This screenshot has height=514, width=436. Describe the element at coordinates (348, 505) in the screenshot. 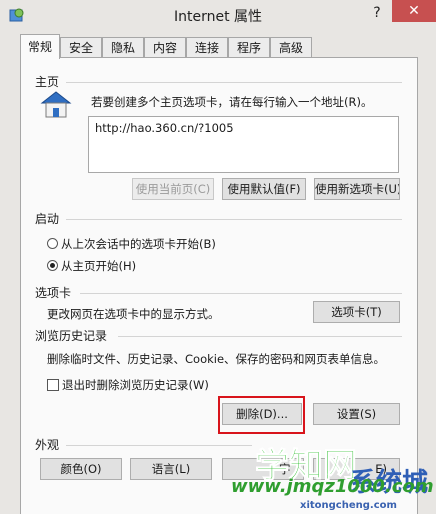

I see `watermark-small: xitongcheng.com` at that location.